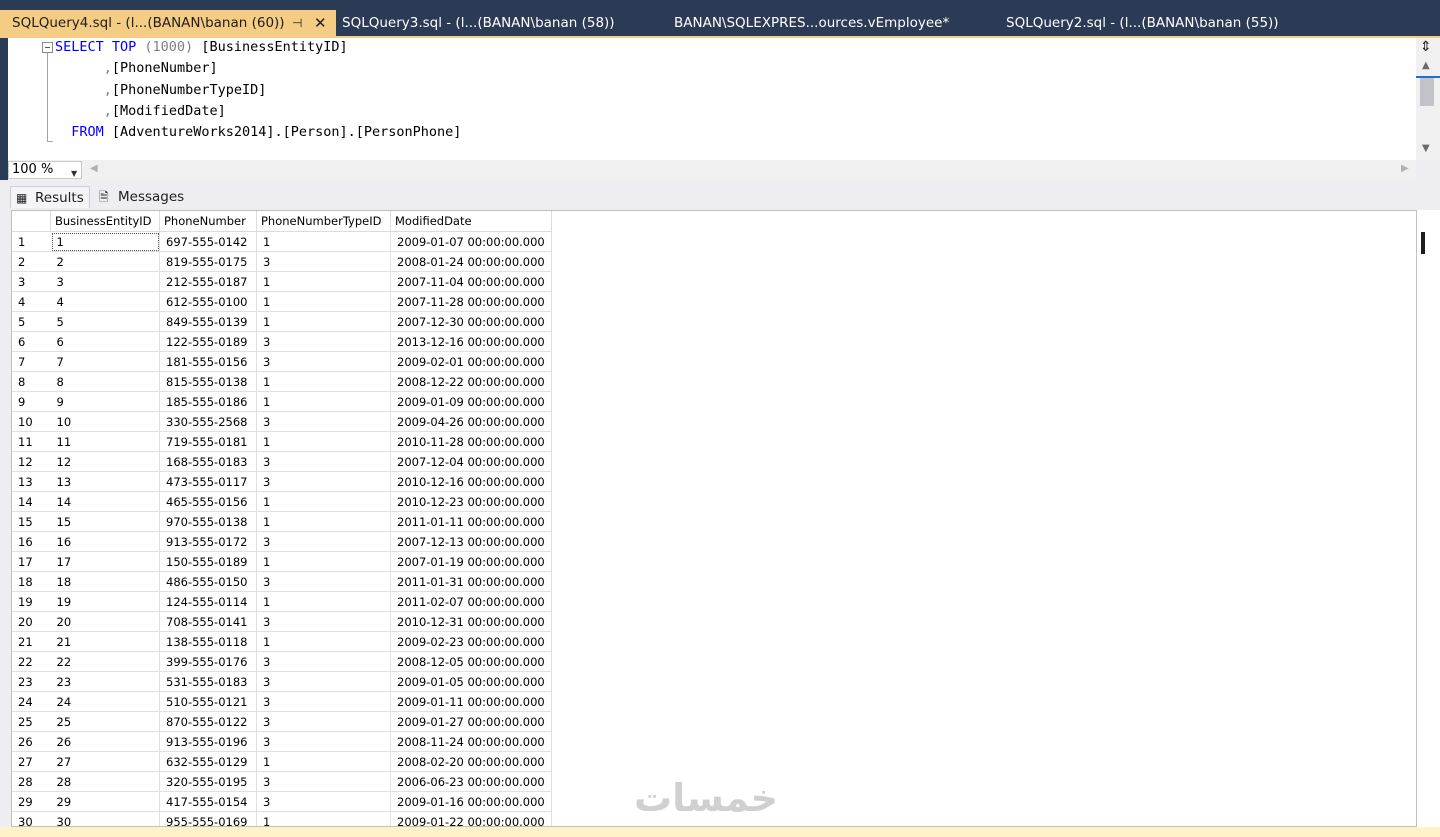 This screenshot has width=1440, height=837. What do you see at coordinates (471, 661) in the screenshot?
I see `table-cell: 2008-12-05 00:00:00.000` at bounding box center [471, 661].